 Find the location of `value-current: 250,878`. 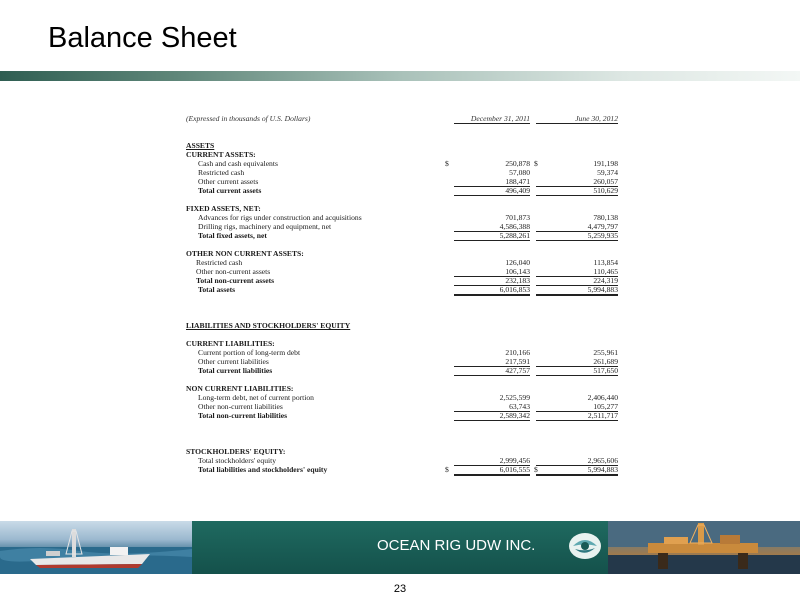

value-current: 250,878 is located at coordinates (517, 163).